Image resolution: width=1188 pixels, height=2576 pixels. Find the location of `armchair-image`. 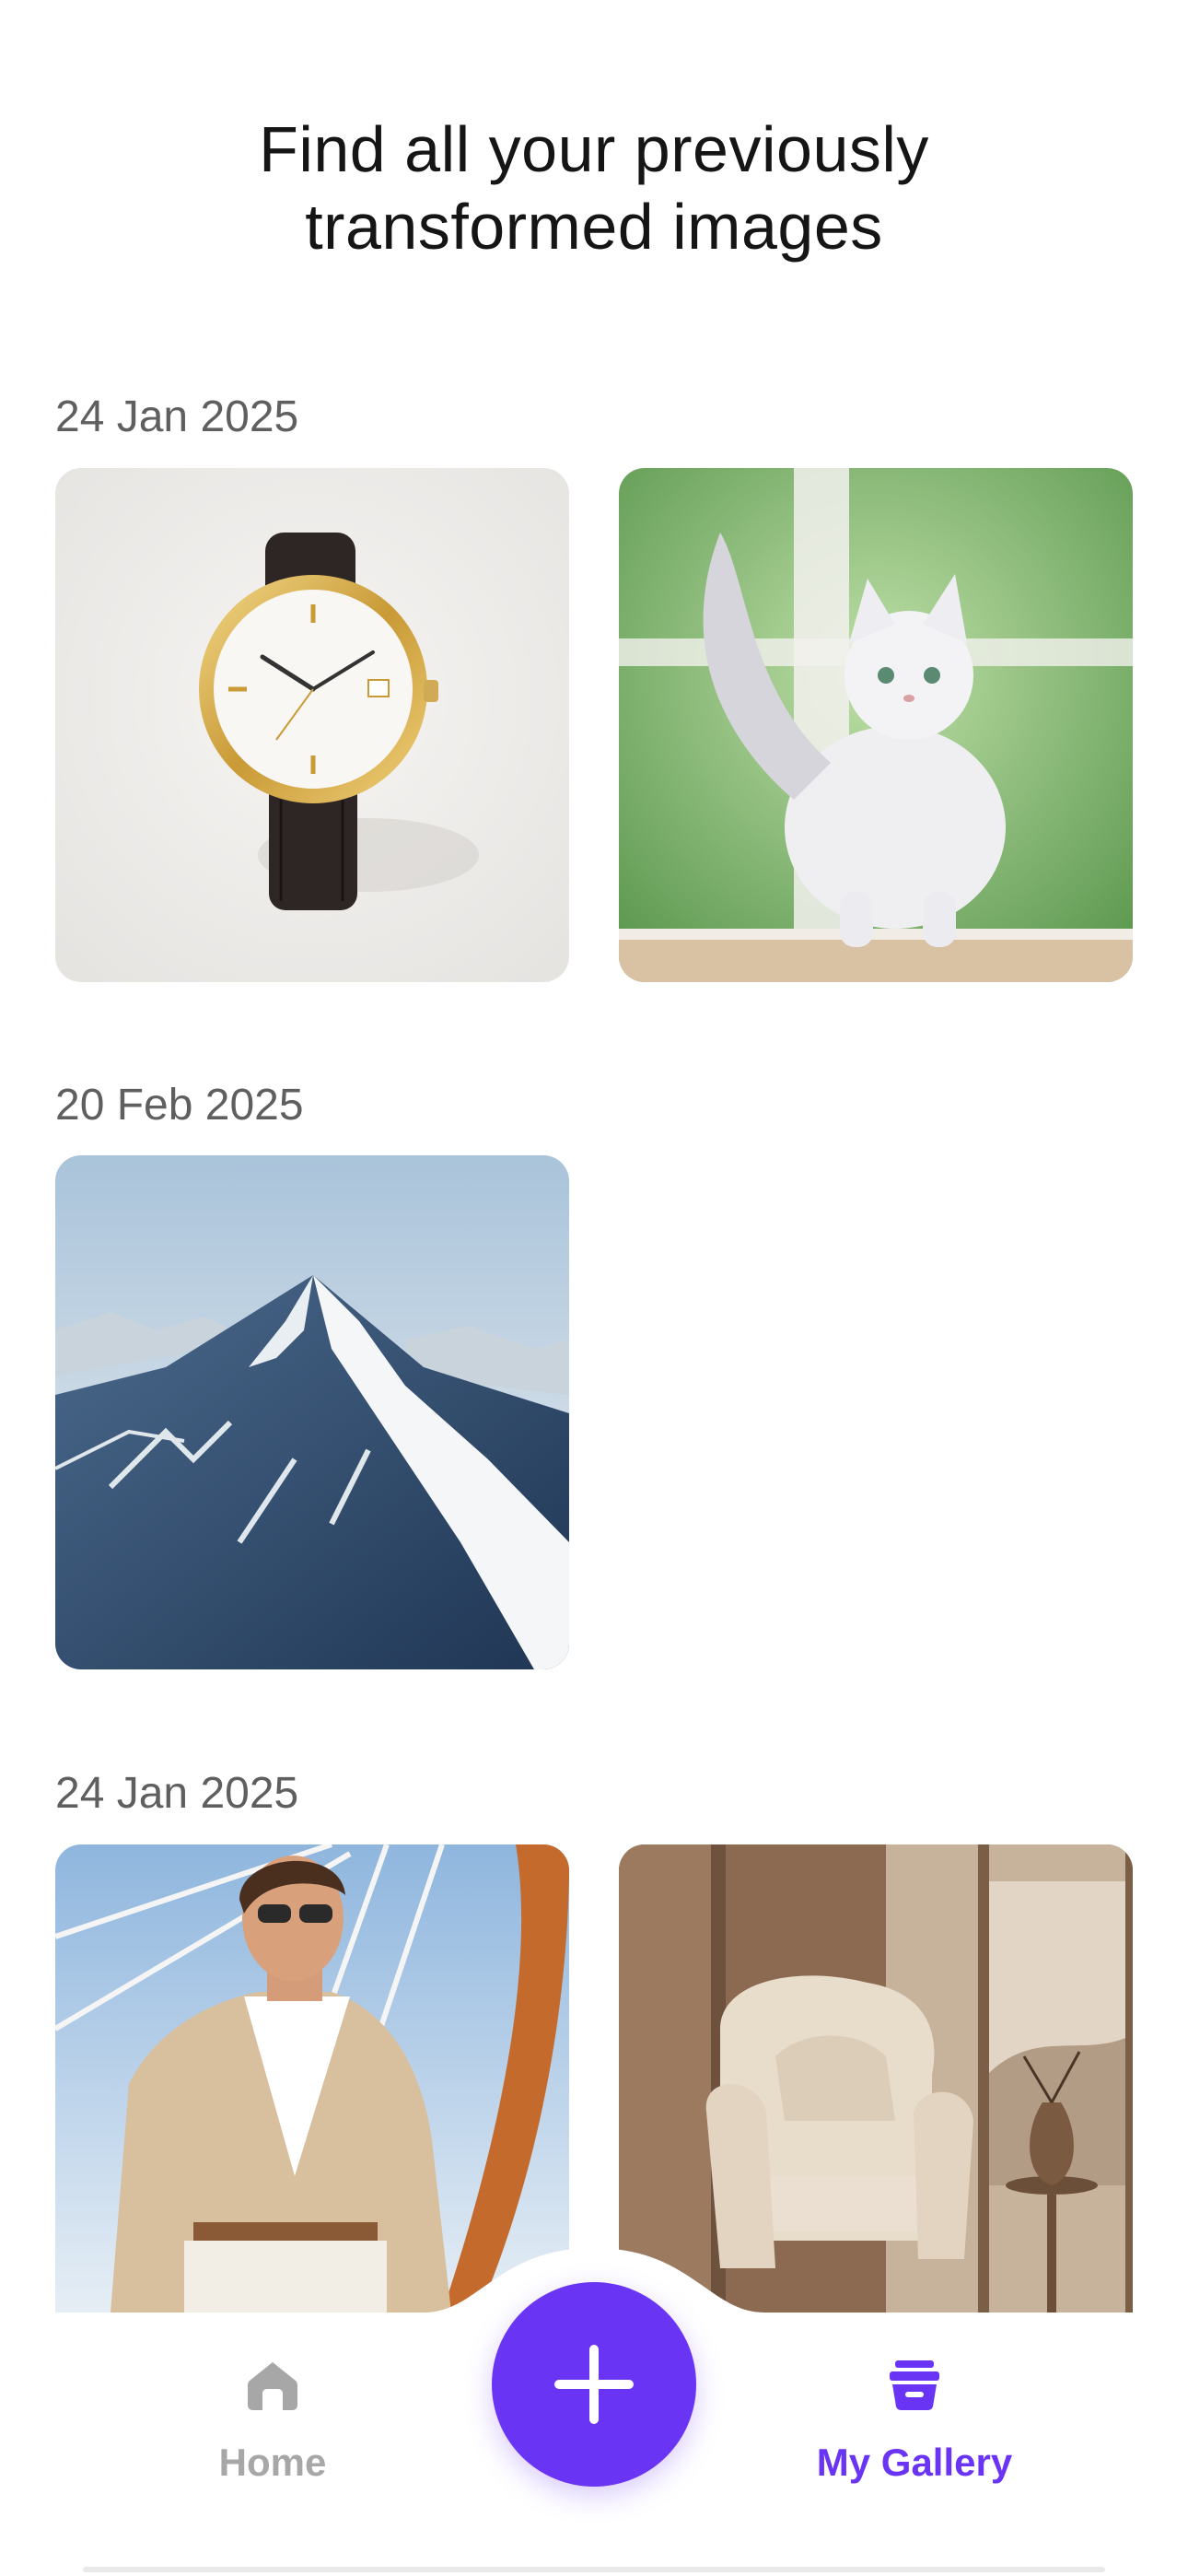

armchair-image is located at coordinates (876, 2078).